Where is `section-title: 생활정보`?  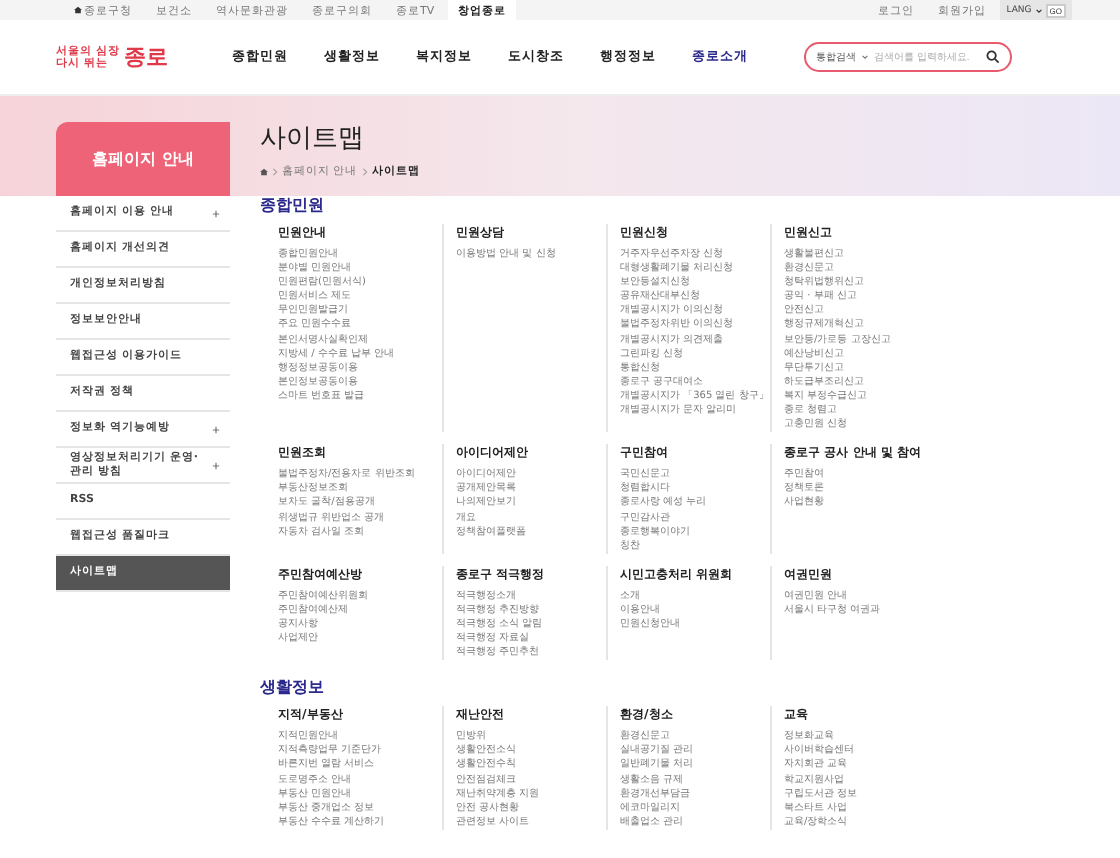
section-title: 생활정보 is located at coordinates (293, 688).